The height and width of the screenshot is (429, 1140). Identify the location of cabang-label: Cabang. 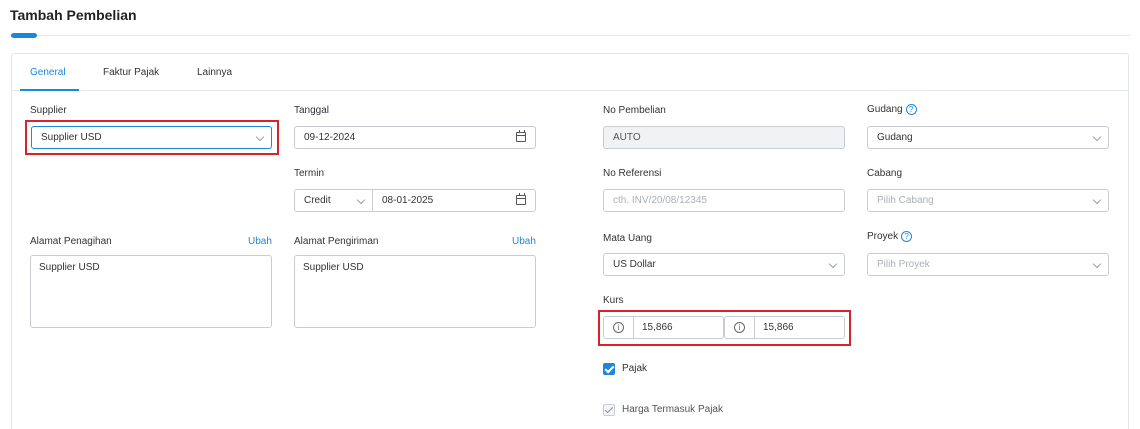
(885, 173).